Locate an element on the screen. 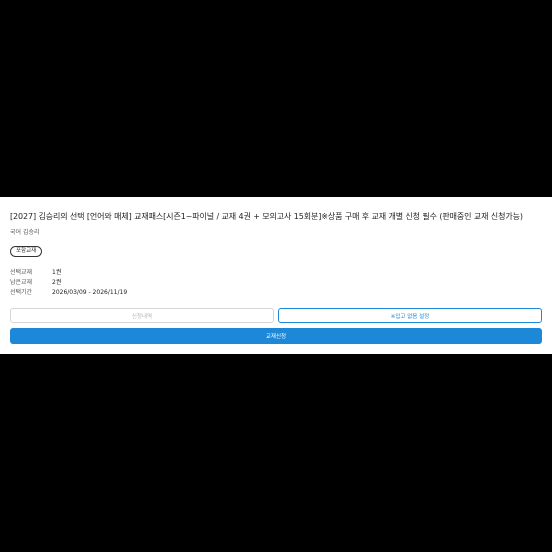  info-value: 1권 is located at coordinates (57, 272).